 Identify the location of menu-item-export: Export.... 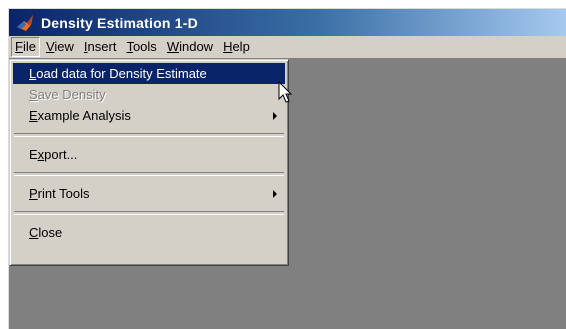
(149, 154).